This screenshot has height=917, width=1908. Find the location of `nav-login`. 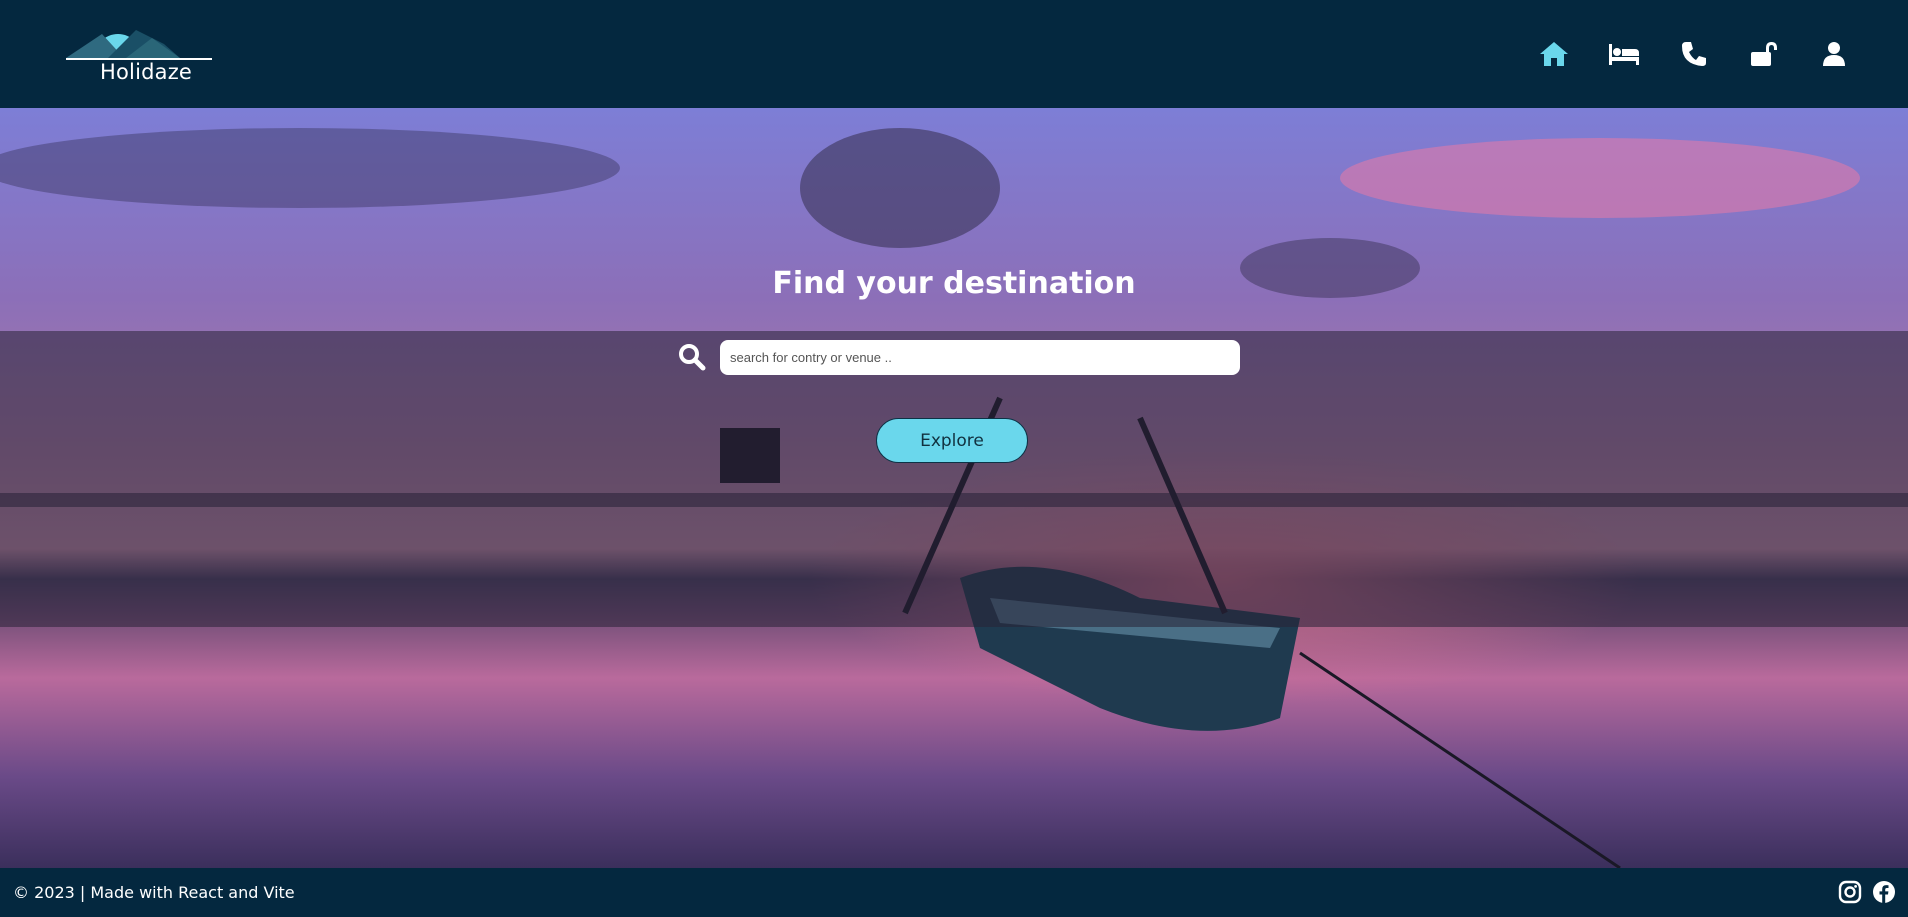

nav-login is located at coordinates (1764, 54).